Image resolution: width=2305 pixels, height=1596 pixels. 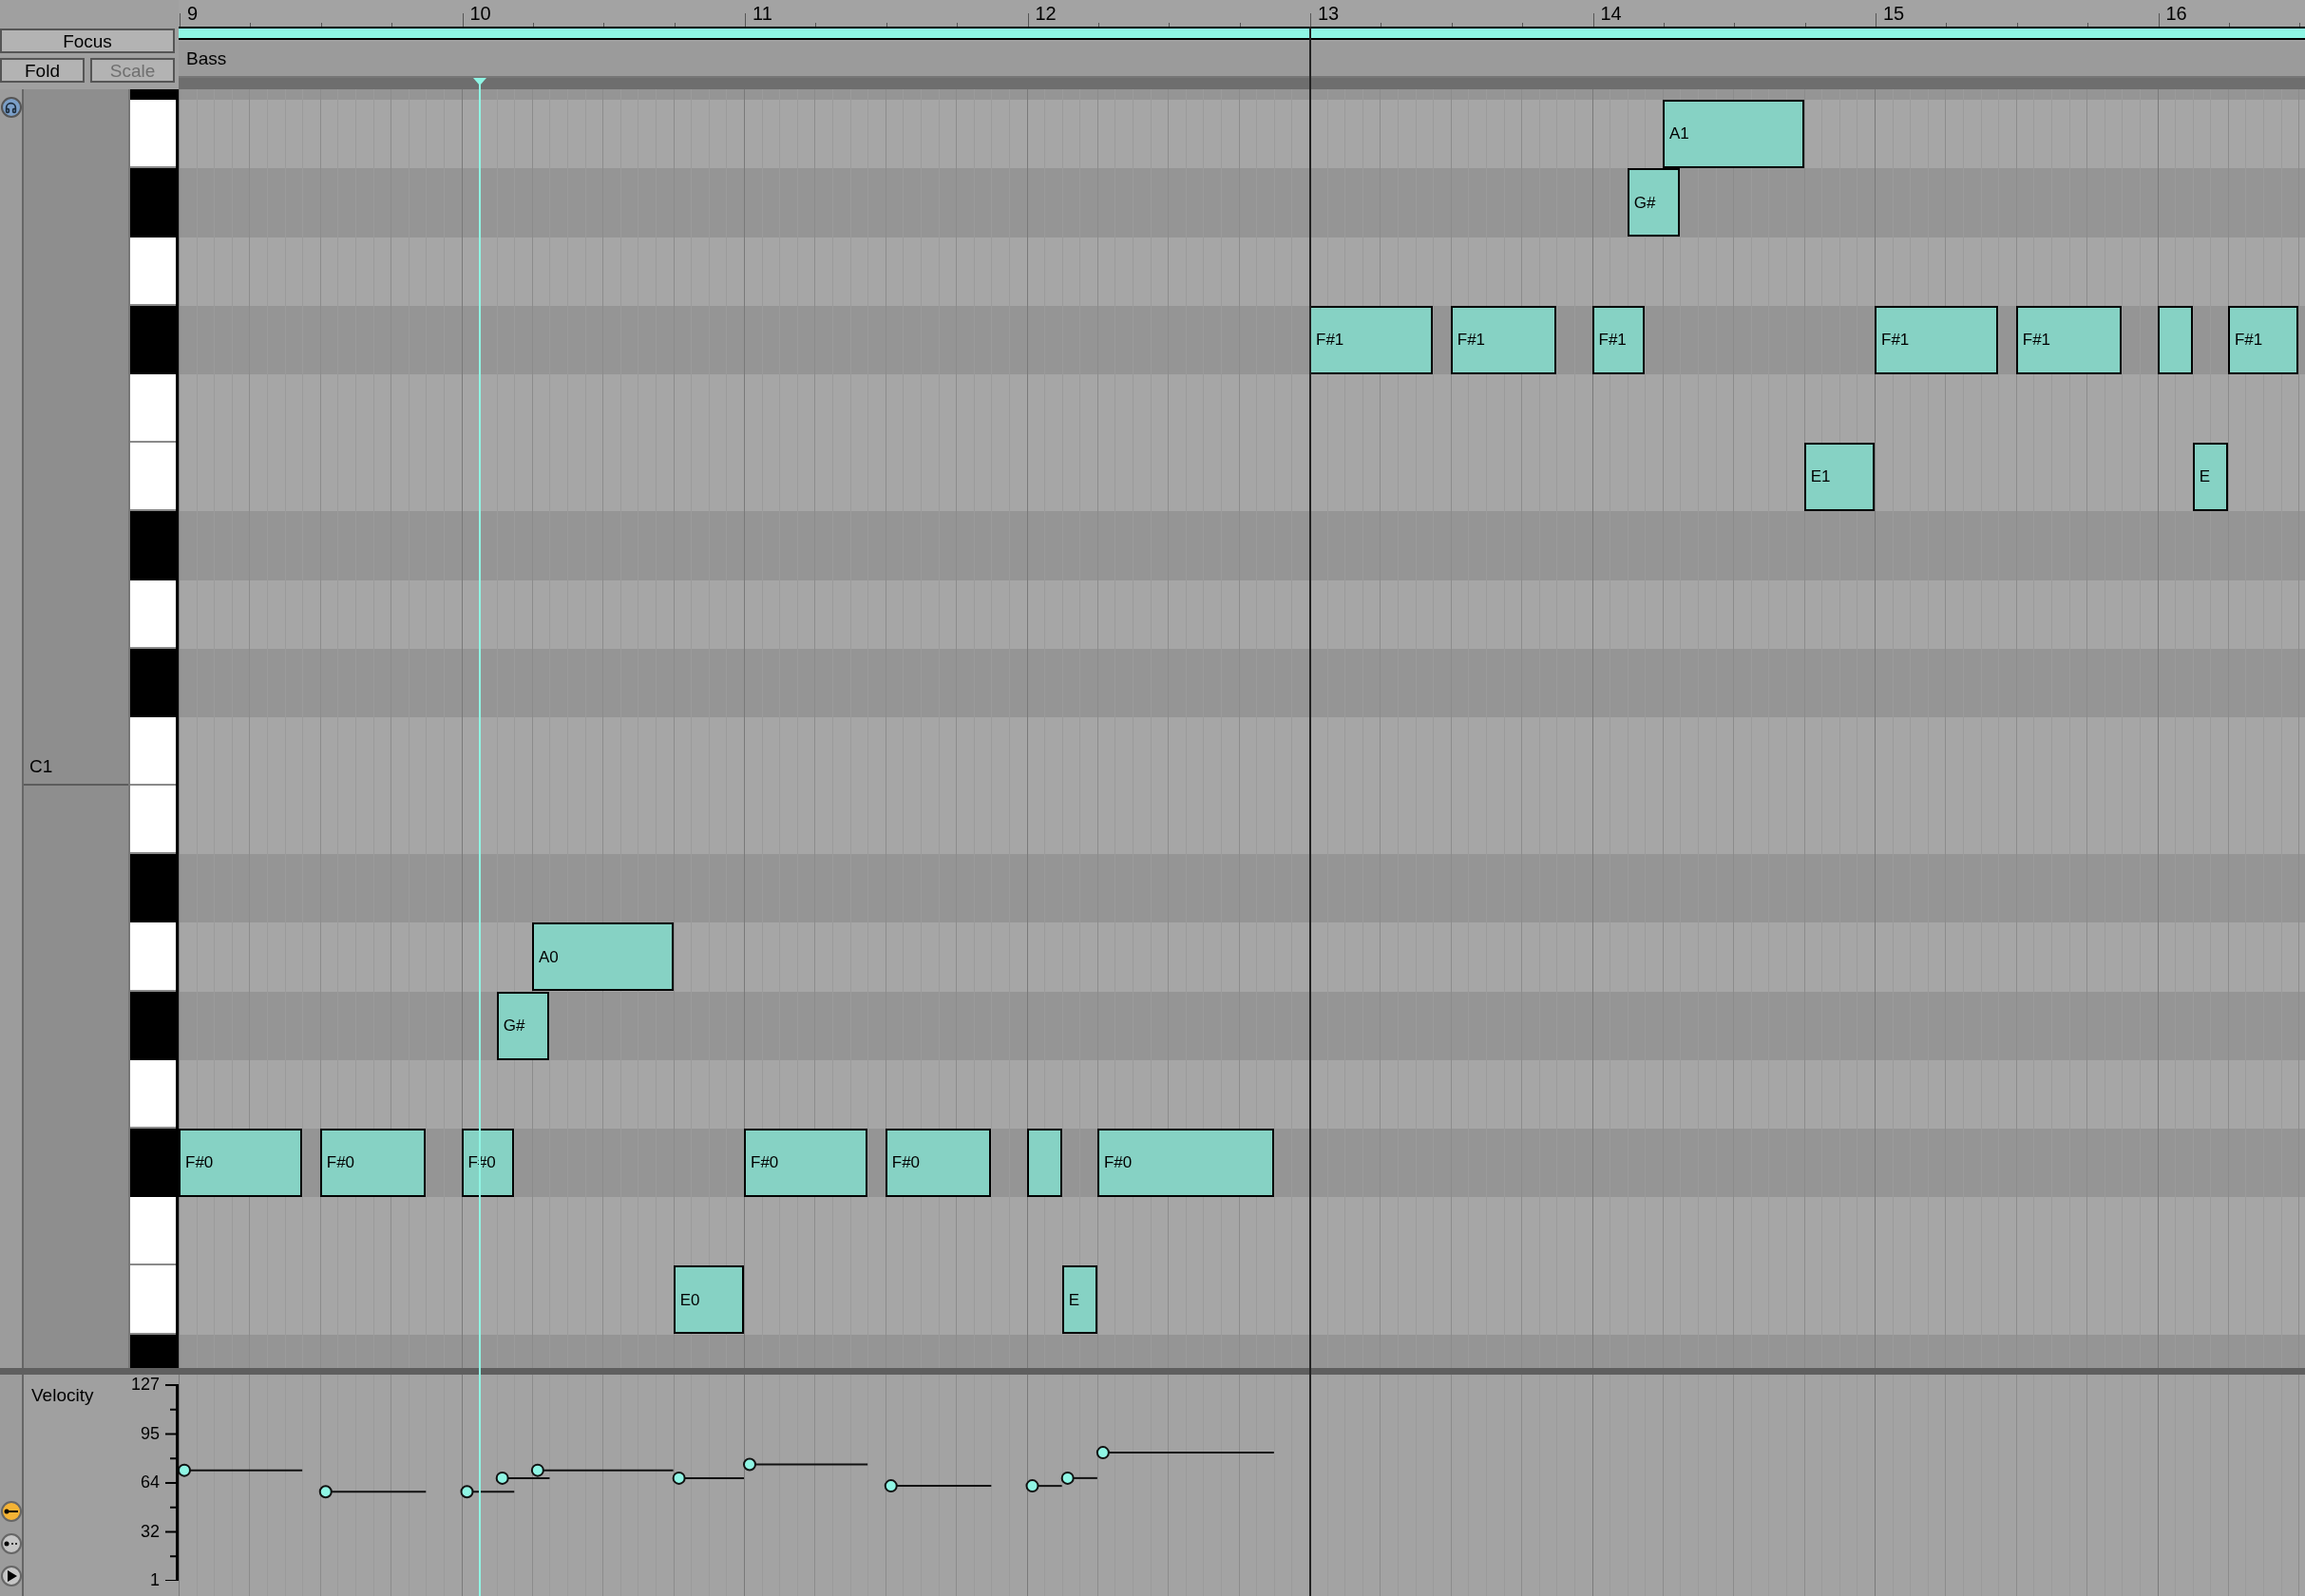 What do you see at coordinates (1894, 13) in the screenshot?
I see `ruler-bar-number: 15` at bounding box center [1894, 13].